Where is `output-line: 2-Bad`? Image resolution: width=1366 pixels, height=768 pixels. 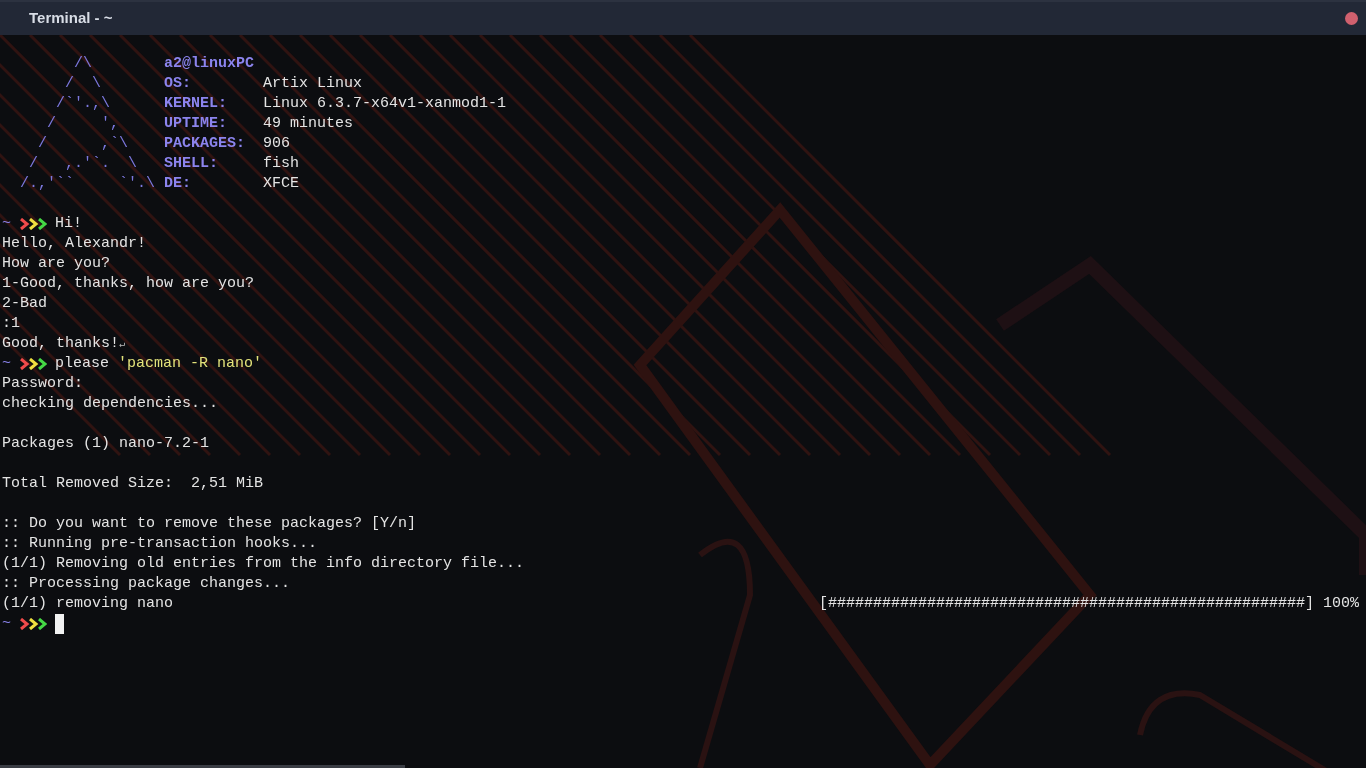 output-line: 2-Bad is located at coordinates (24, 303).